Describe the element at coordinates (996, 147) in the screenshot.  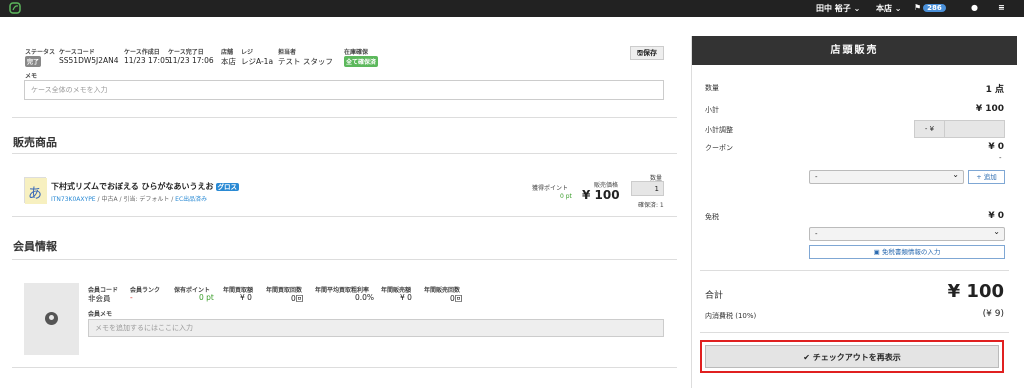
I see `coupon-value: ¥ 0` at that location.